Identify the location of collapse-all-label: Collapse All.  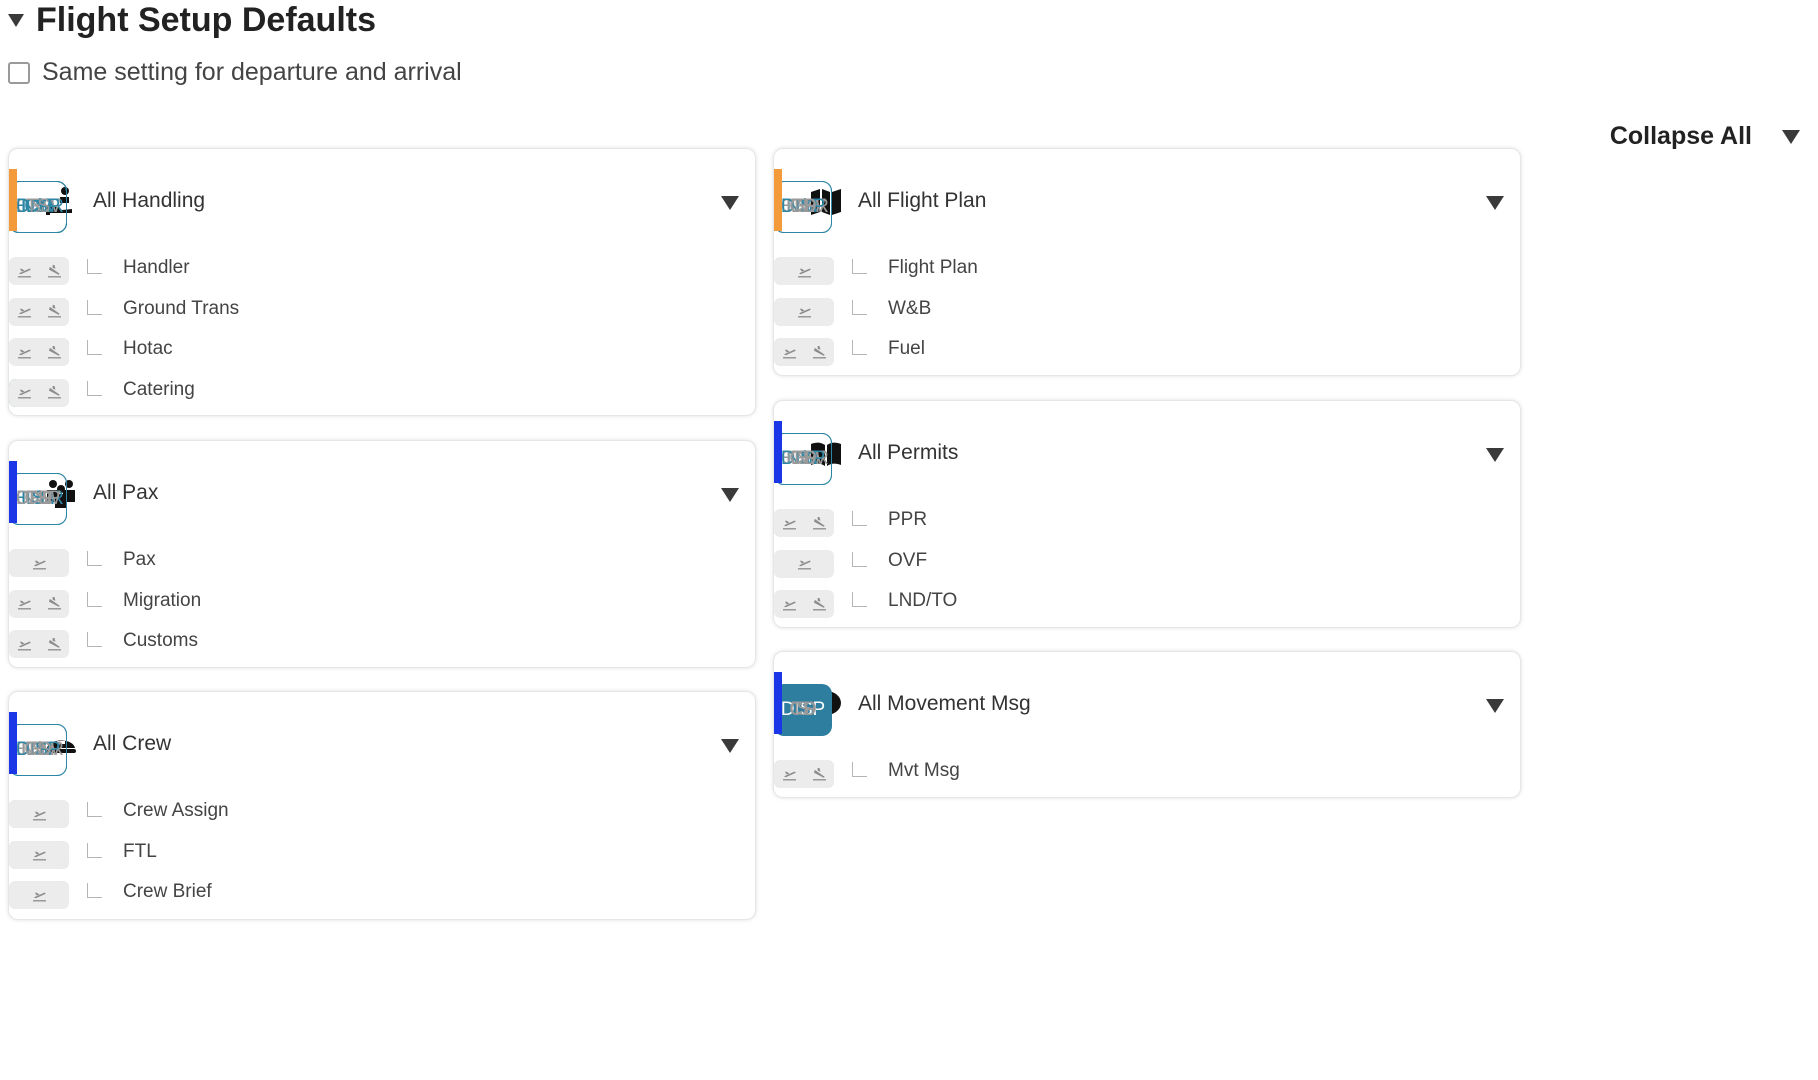
(1680, 136).